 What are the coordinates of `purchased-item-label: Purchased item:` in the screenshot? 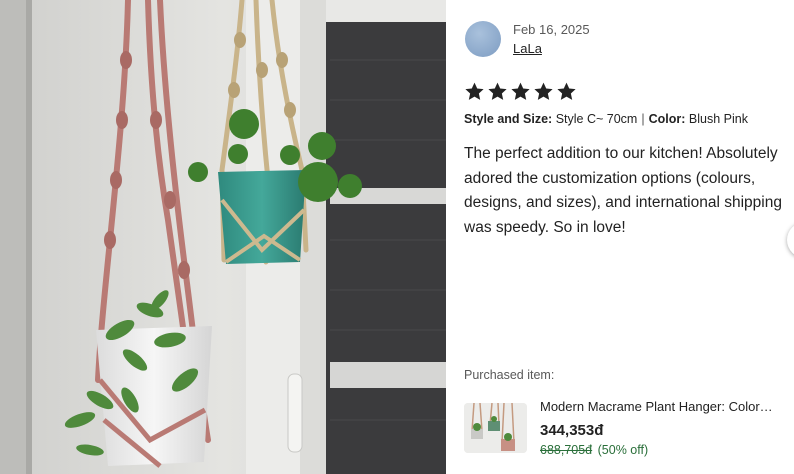 It's located at (509, 375).